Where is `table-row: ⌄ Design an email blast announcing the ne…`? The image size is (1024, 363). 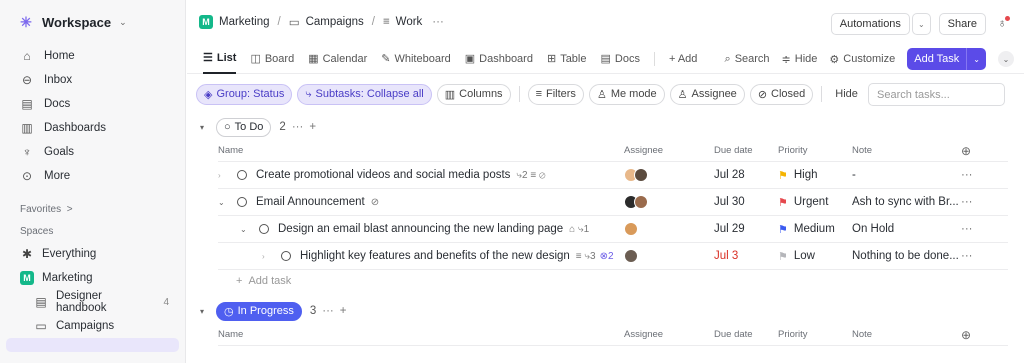 table-row: ⌄ Design an email blast announcing the ne… is located at coordinates (613, 229).